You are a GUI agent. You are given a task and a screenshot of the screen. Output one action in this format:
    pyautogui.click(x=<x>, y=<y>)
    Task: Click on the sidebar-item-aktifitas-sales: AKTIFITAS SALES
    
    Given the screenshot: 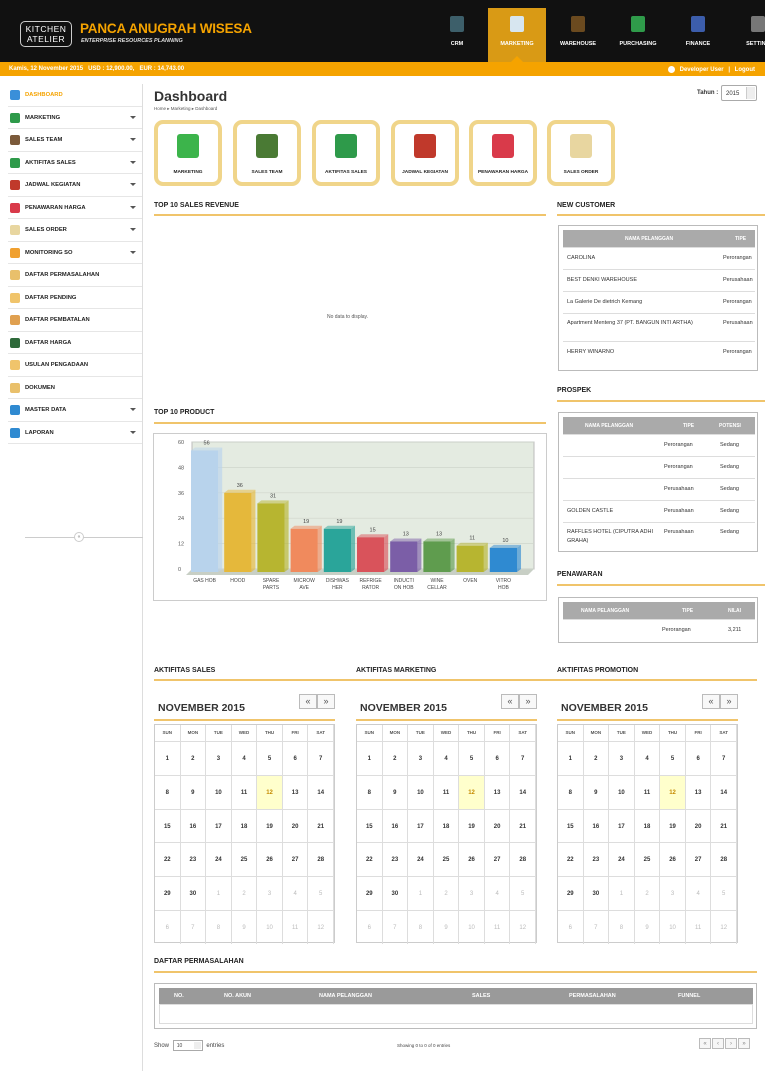 What is the action you would take?
    pyautogui.click(x=75, y=163)
    